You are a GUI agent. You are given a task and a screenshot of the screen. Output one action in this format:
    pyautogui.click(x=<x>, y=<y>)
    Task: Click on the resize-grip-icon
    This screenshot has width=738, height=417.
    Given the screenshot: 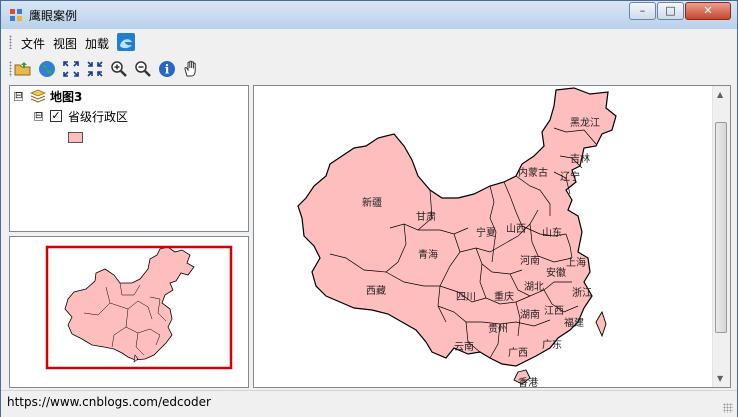 What is the action you would take?
    pyautogui.click(x=728, y=408)
    